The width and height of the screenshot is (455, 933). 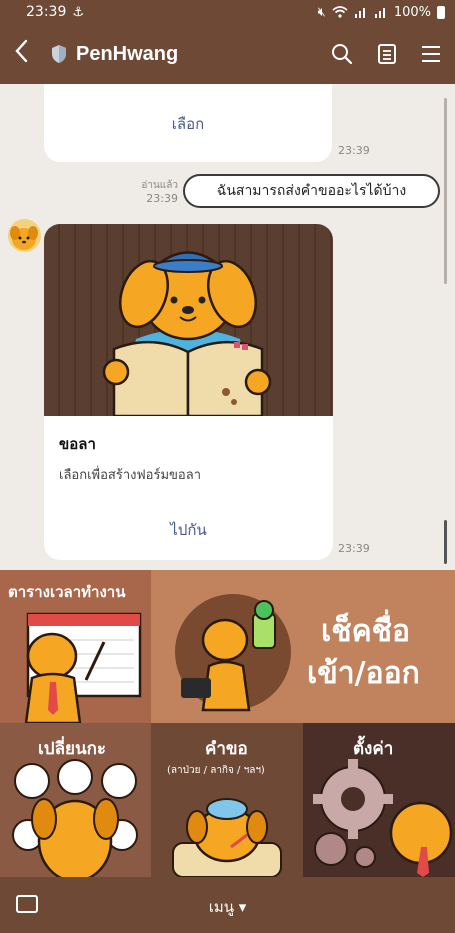 I want to click on chevron-left-icon, so click(x=21, y=50).